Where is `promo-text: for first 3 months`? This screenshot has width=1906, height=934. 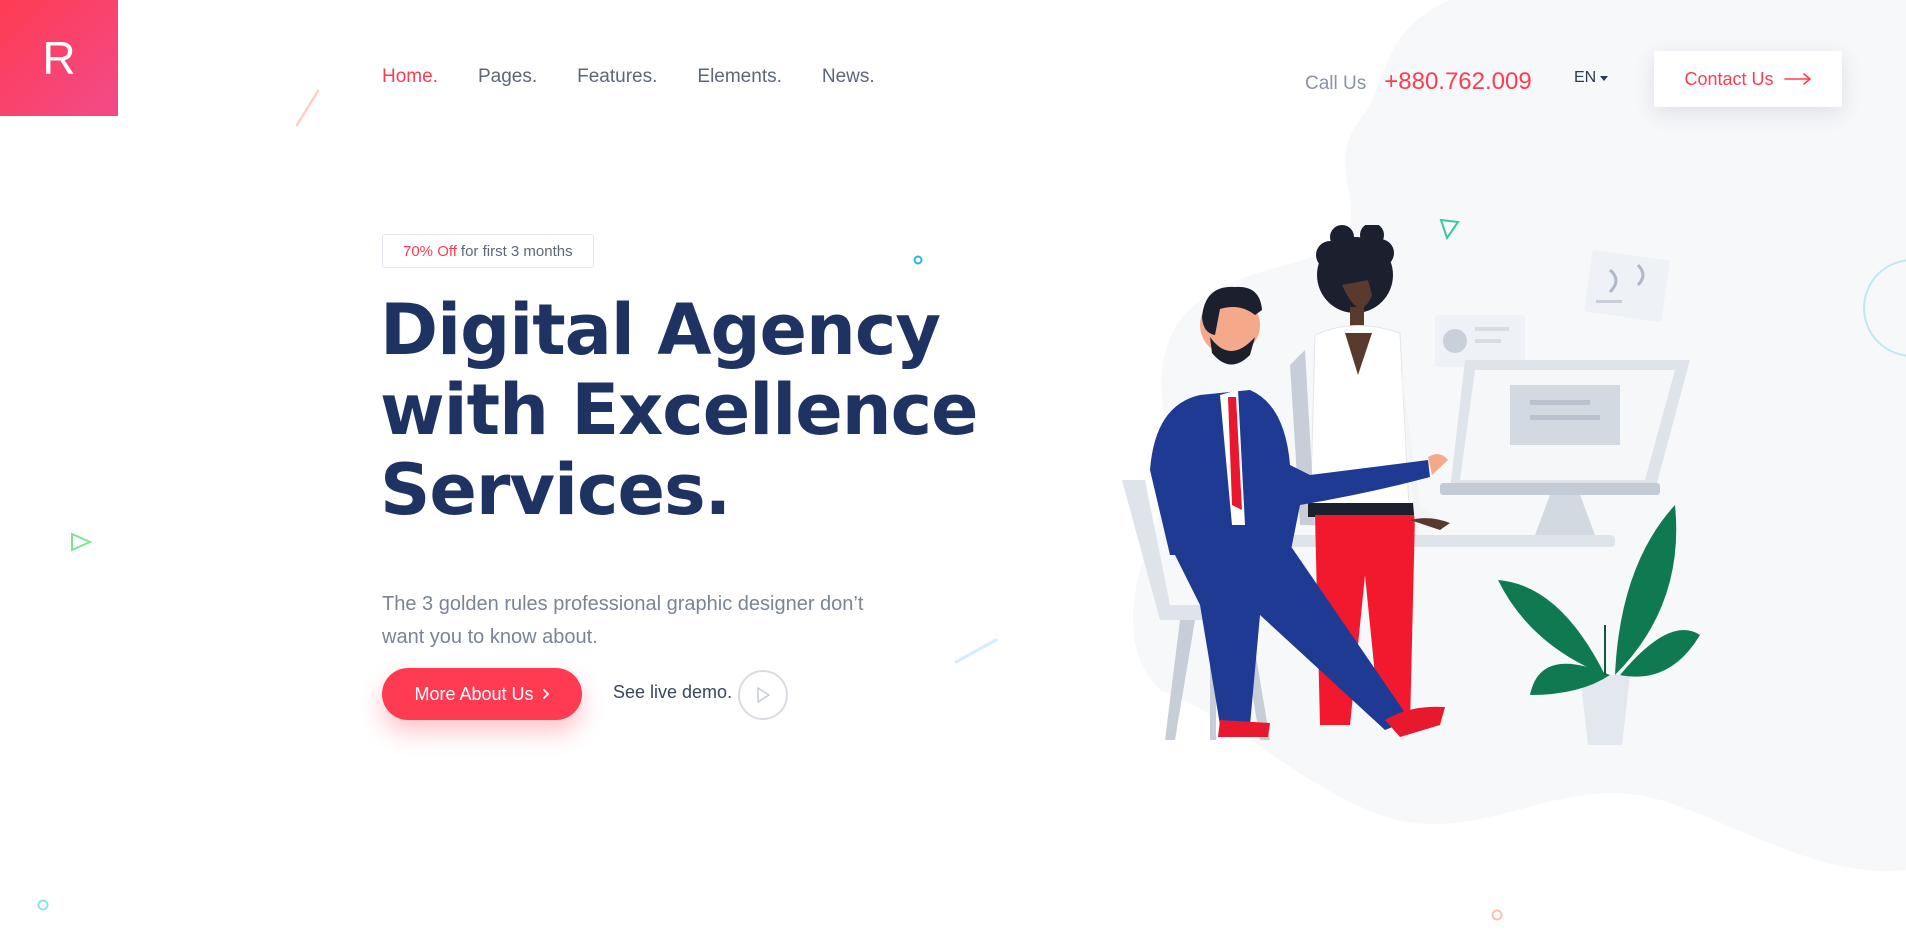
promo-text: for first 3 months is located at coordinates (516, 251).